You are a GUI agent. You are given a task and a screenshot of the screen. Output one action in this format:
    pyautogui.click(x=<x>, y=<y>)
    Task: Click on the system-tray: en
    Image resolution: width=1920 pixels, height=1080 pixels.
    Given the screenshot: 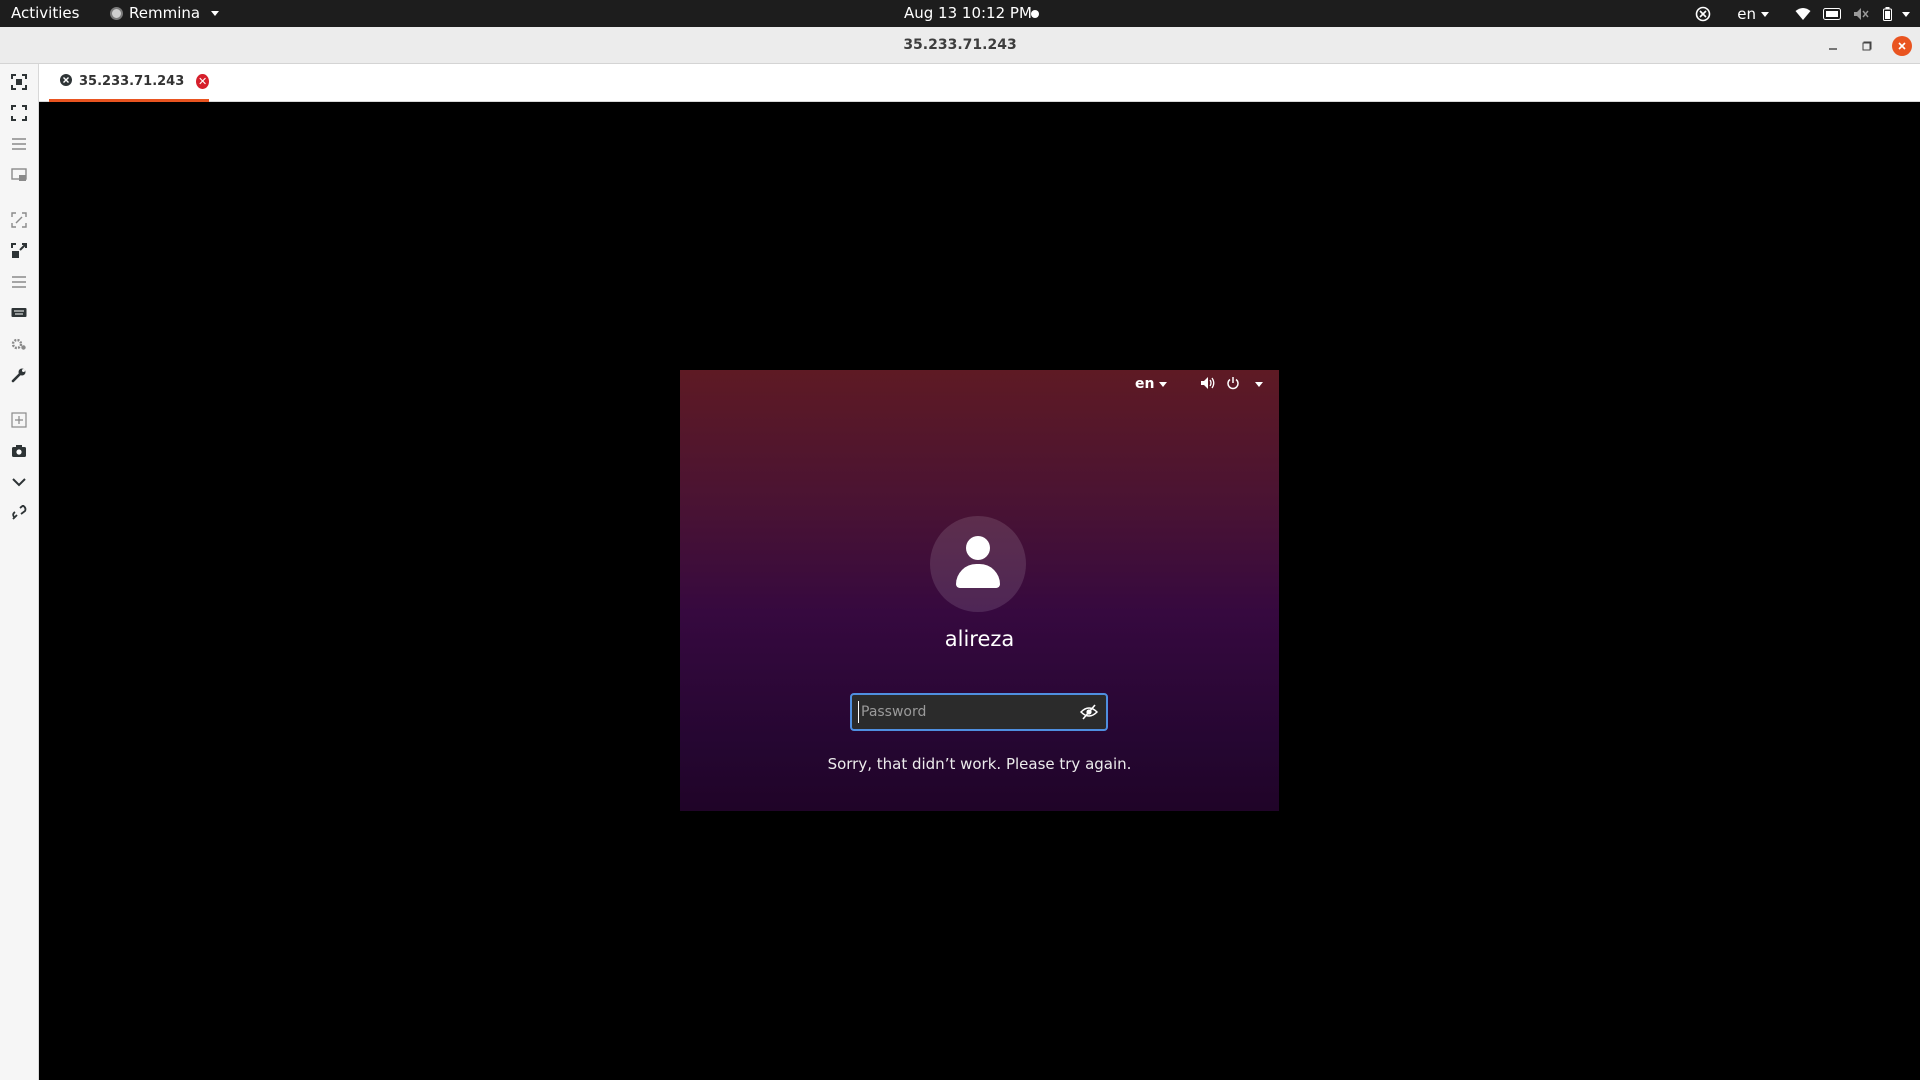 What is the action you would take?
    pyautogui.click(x=1793, y=14)
    